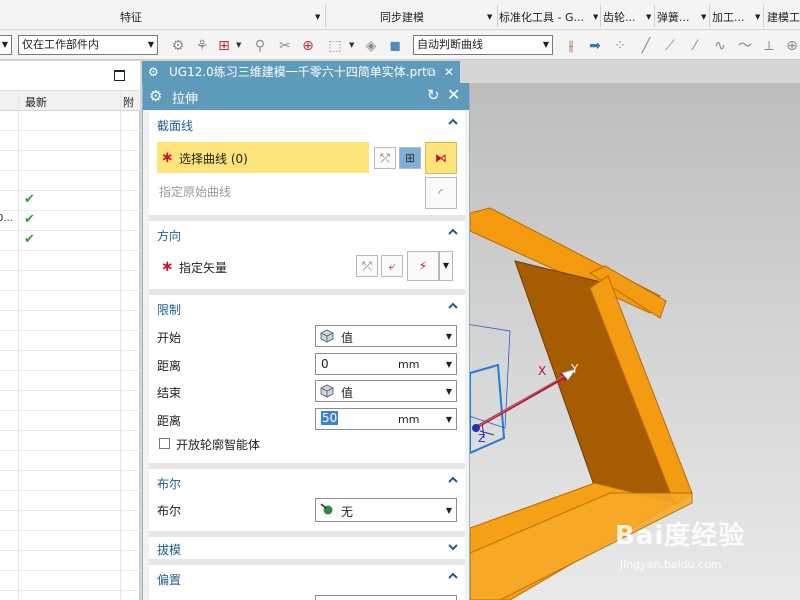  What do you see at coordinates (316, 18) in the screenshot?
I see `ribbon-group-feature-expand: ▼` at bounding box center [316, 18].